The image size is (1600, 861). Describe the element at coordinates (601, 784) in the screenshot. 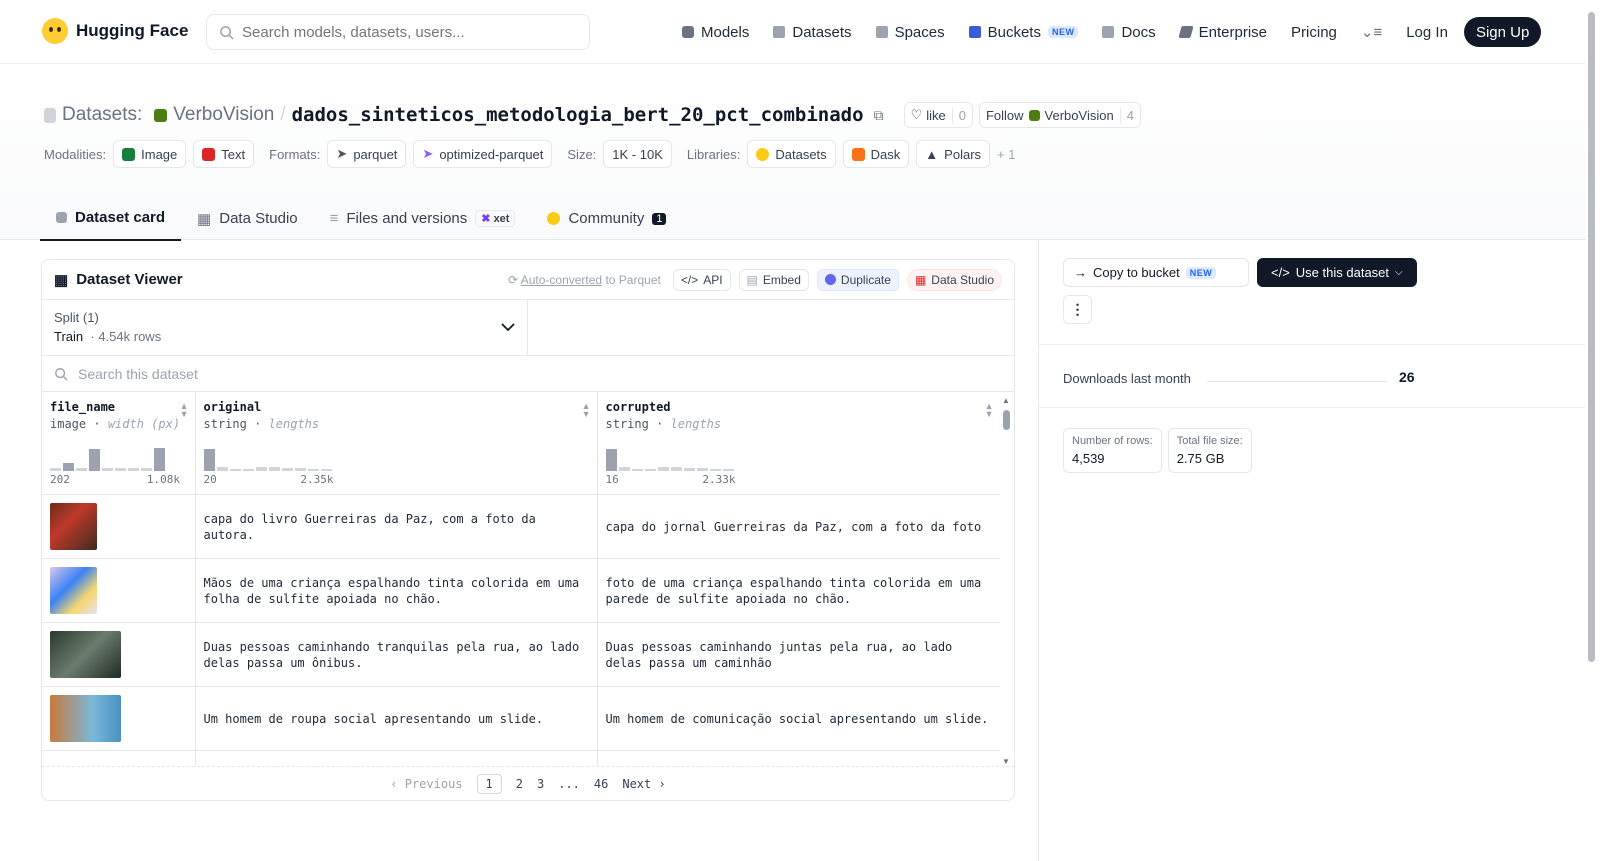

I see `page-46: 46` at that location.